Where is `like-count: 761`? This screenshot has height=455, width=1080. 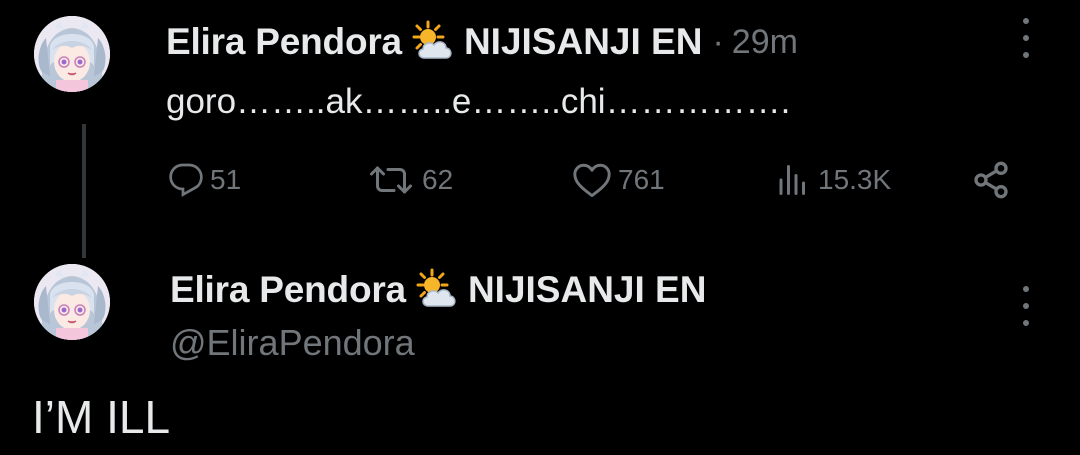
like-count: 761 is located at coordinates (641, 179).